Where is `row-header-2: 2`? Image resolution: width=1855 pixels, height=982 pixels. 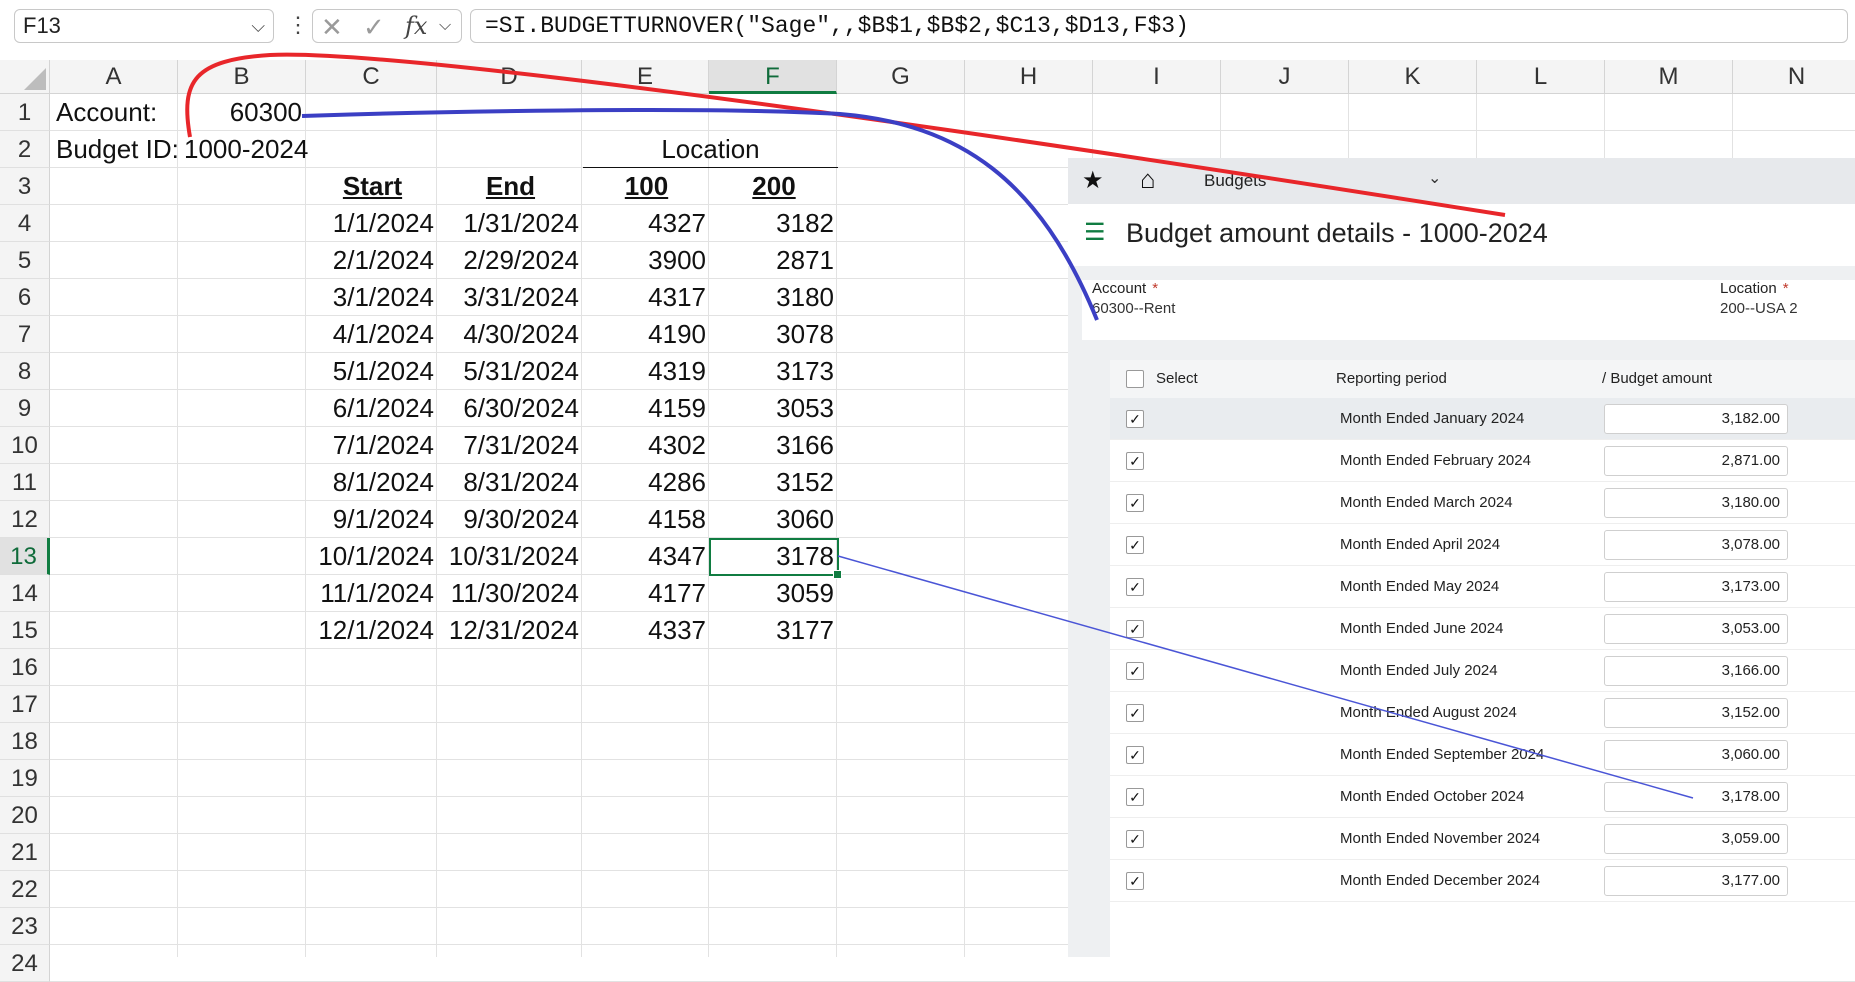 row-header-2: 2 is located at coordinates (25, 149).